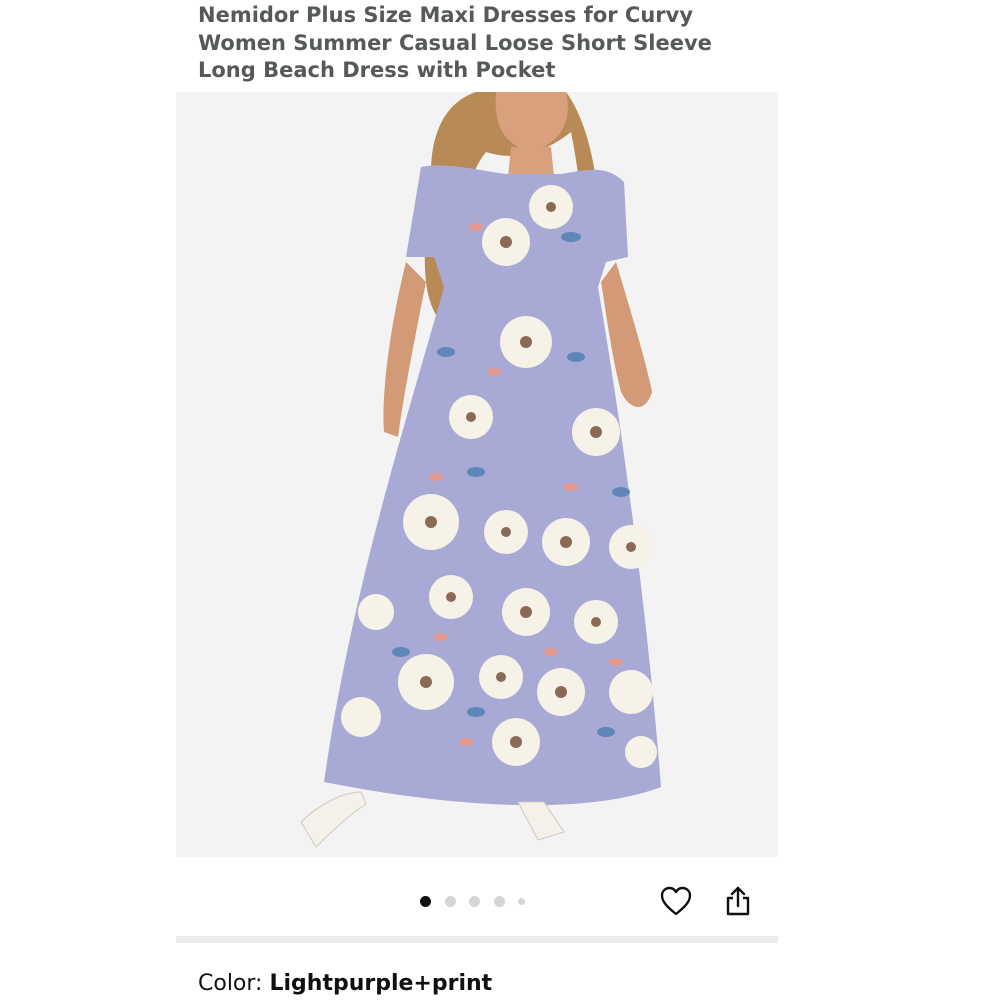  I want to click on color-value: Lightpurple+print, so click(381, 983).